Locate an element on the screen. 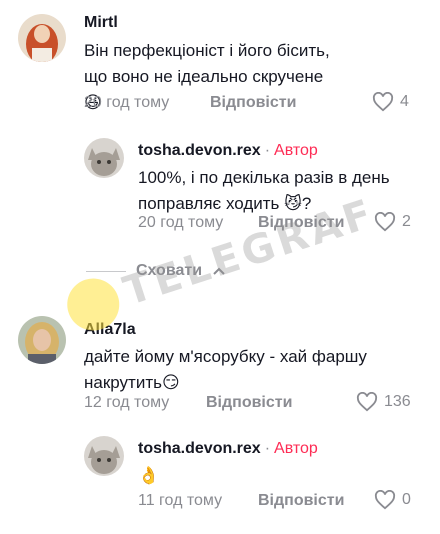 Image resolution: width=440 pixels, height=534 pixels. like-button: 2 is located at coordinates (392, 222).